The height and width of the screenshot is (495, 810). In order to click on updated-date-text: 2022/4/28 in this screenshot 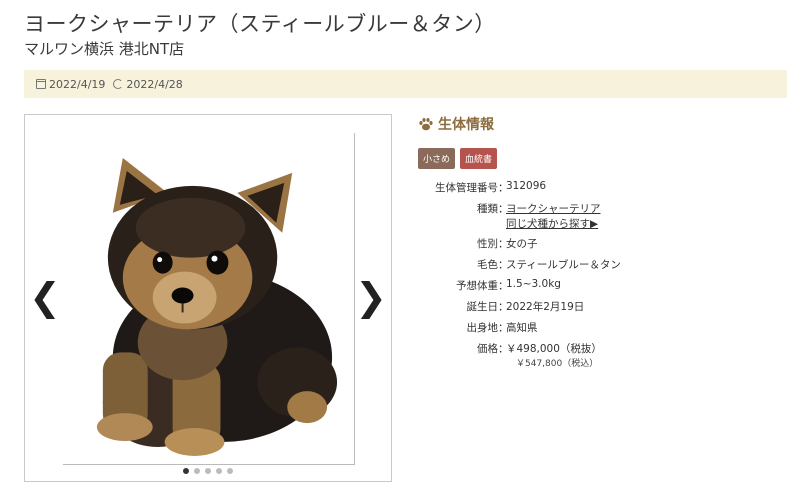, I will do `click(154, 84)`.